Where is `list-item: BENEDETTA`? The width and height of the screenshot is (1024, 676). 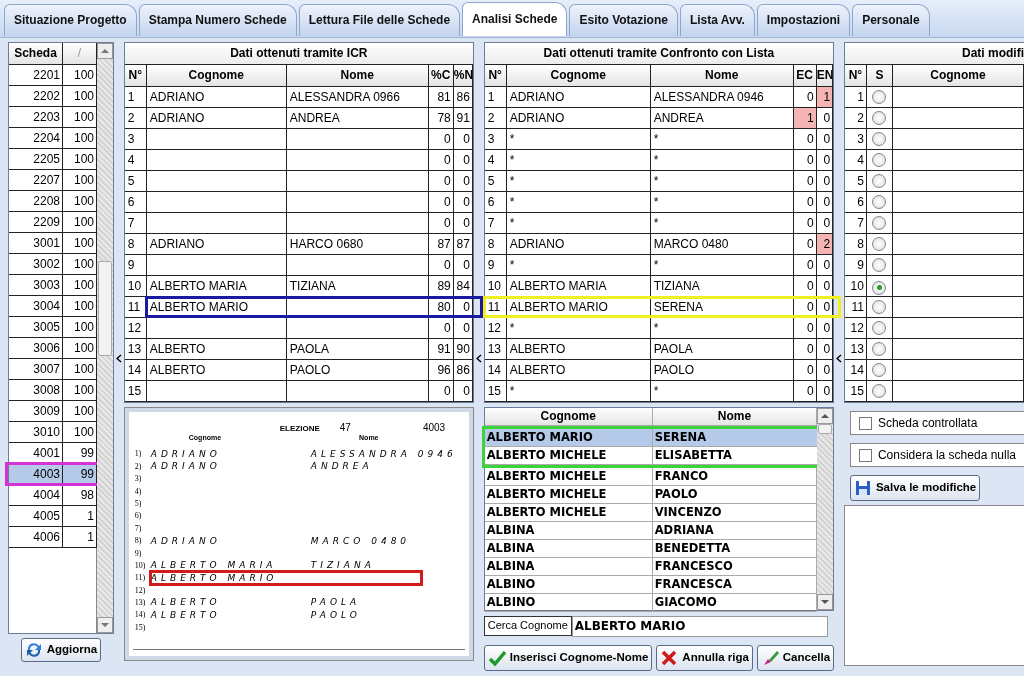 list-item: BENEDETTA is located at coordinates (735, 549).